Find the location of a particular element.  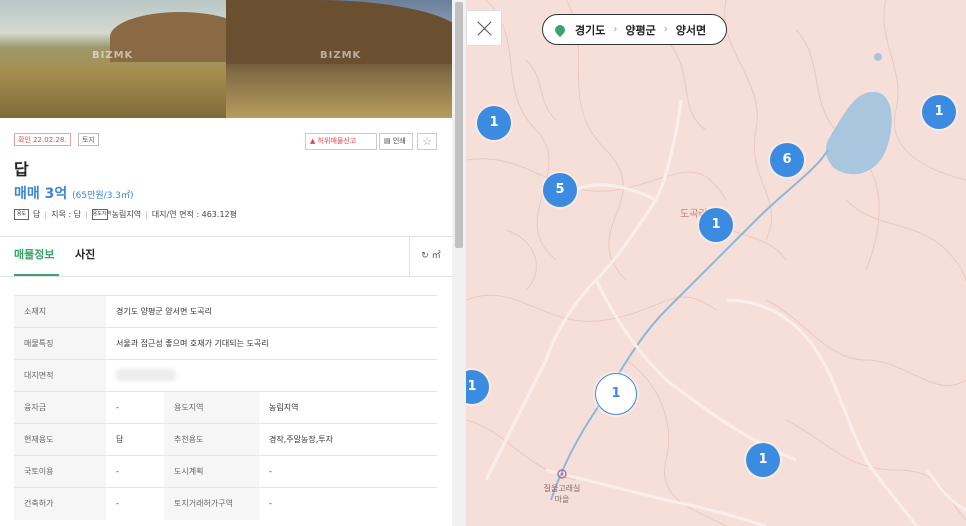

row-value: 경작,주말농장,투자 is located at coordinates (348, 439).